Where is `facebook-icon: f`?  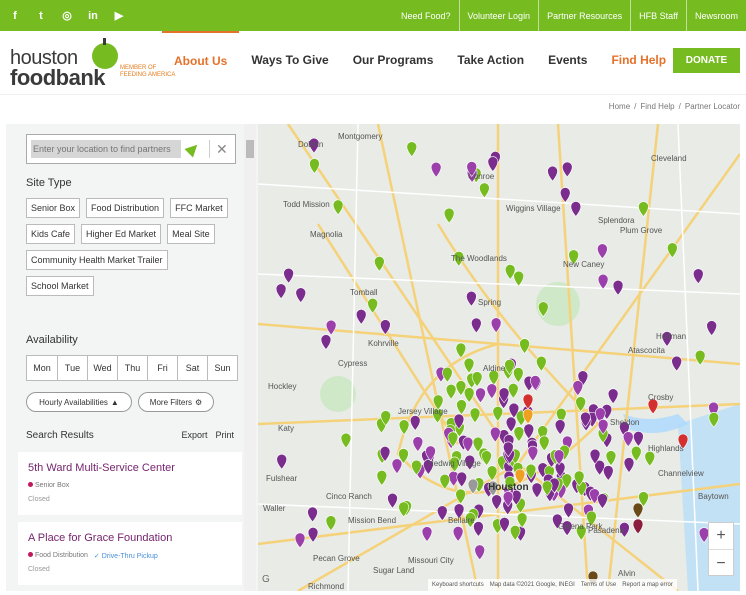 facebook-icon: f is located at coordinates (15, 16).